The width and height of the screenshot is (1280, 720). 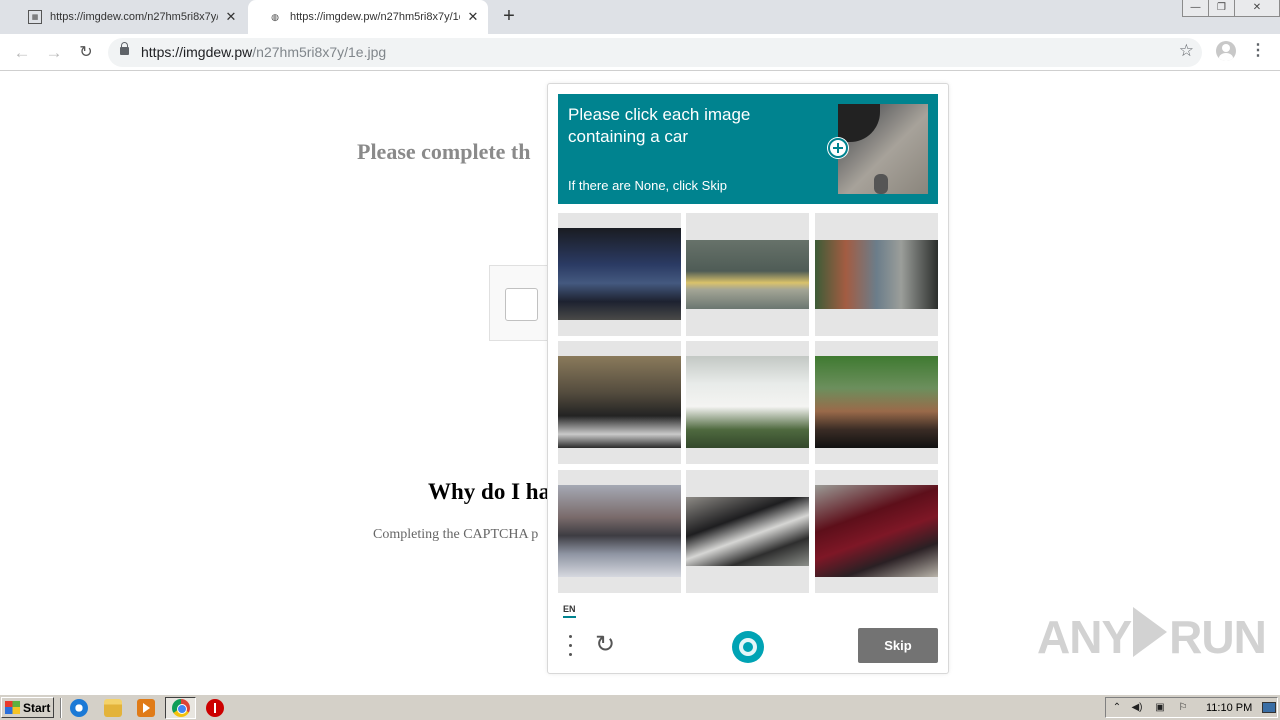 I want to click on new-tab-button: +, so click(x=509, y=17).